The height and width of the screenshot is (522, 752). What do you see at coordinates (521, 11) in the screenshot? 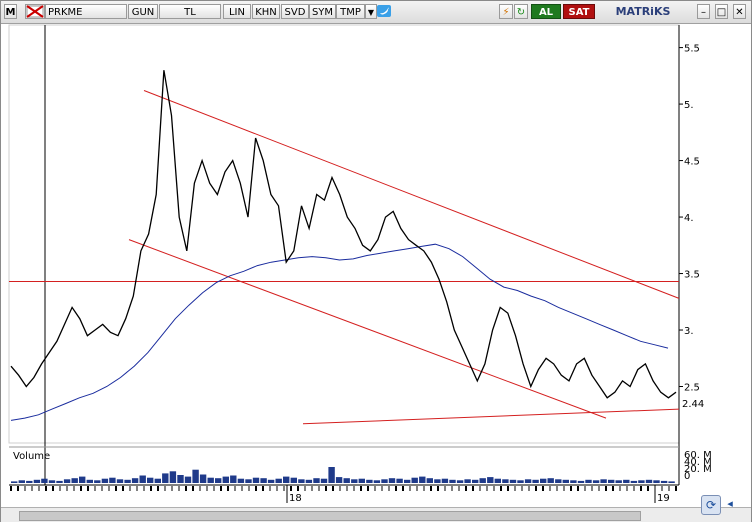
I see `refresh-icon: ↻` at bounding box center [521, 11].